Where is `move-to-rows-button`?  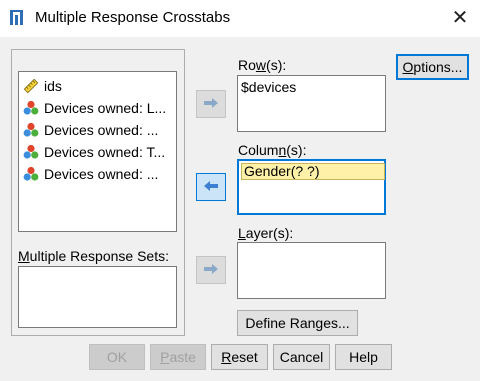 move-to-rows-button is located at coordinates (211, 104).